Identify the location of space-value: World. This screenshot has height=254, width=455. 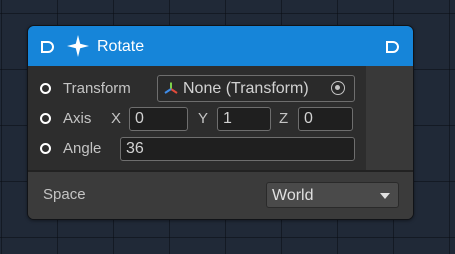
(293, 195).